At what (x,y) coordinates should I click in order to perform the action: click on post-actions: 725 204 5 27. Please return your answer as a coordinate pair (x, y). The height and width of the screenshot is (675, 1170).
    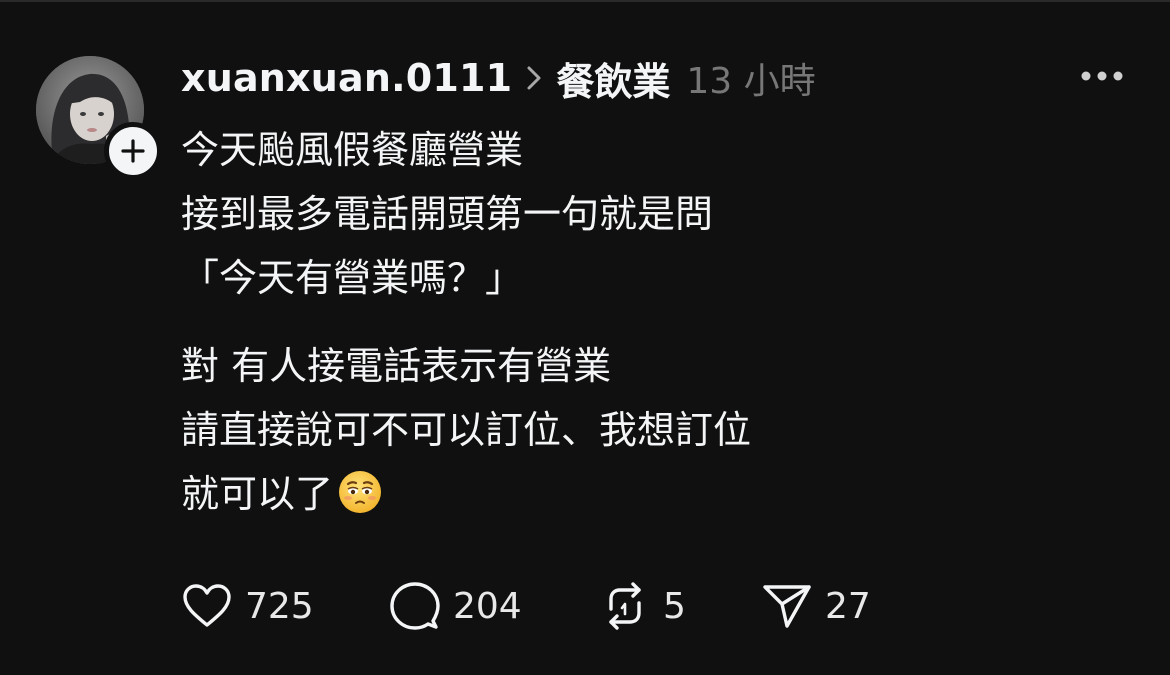
    Looking at the image, I should click on (526, 606).